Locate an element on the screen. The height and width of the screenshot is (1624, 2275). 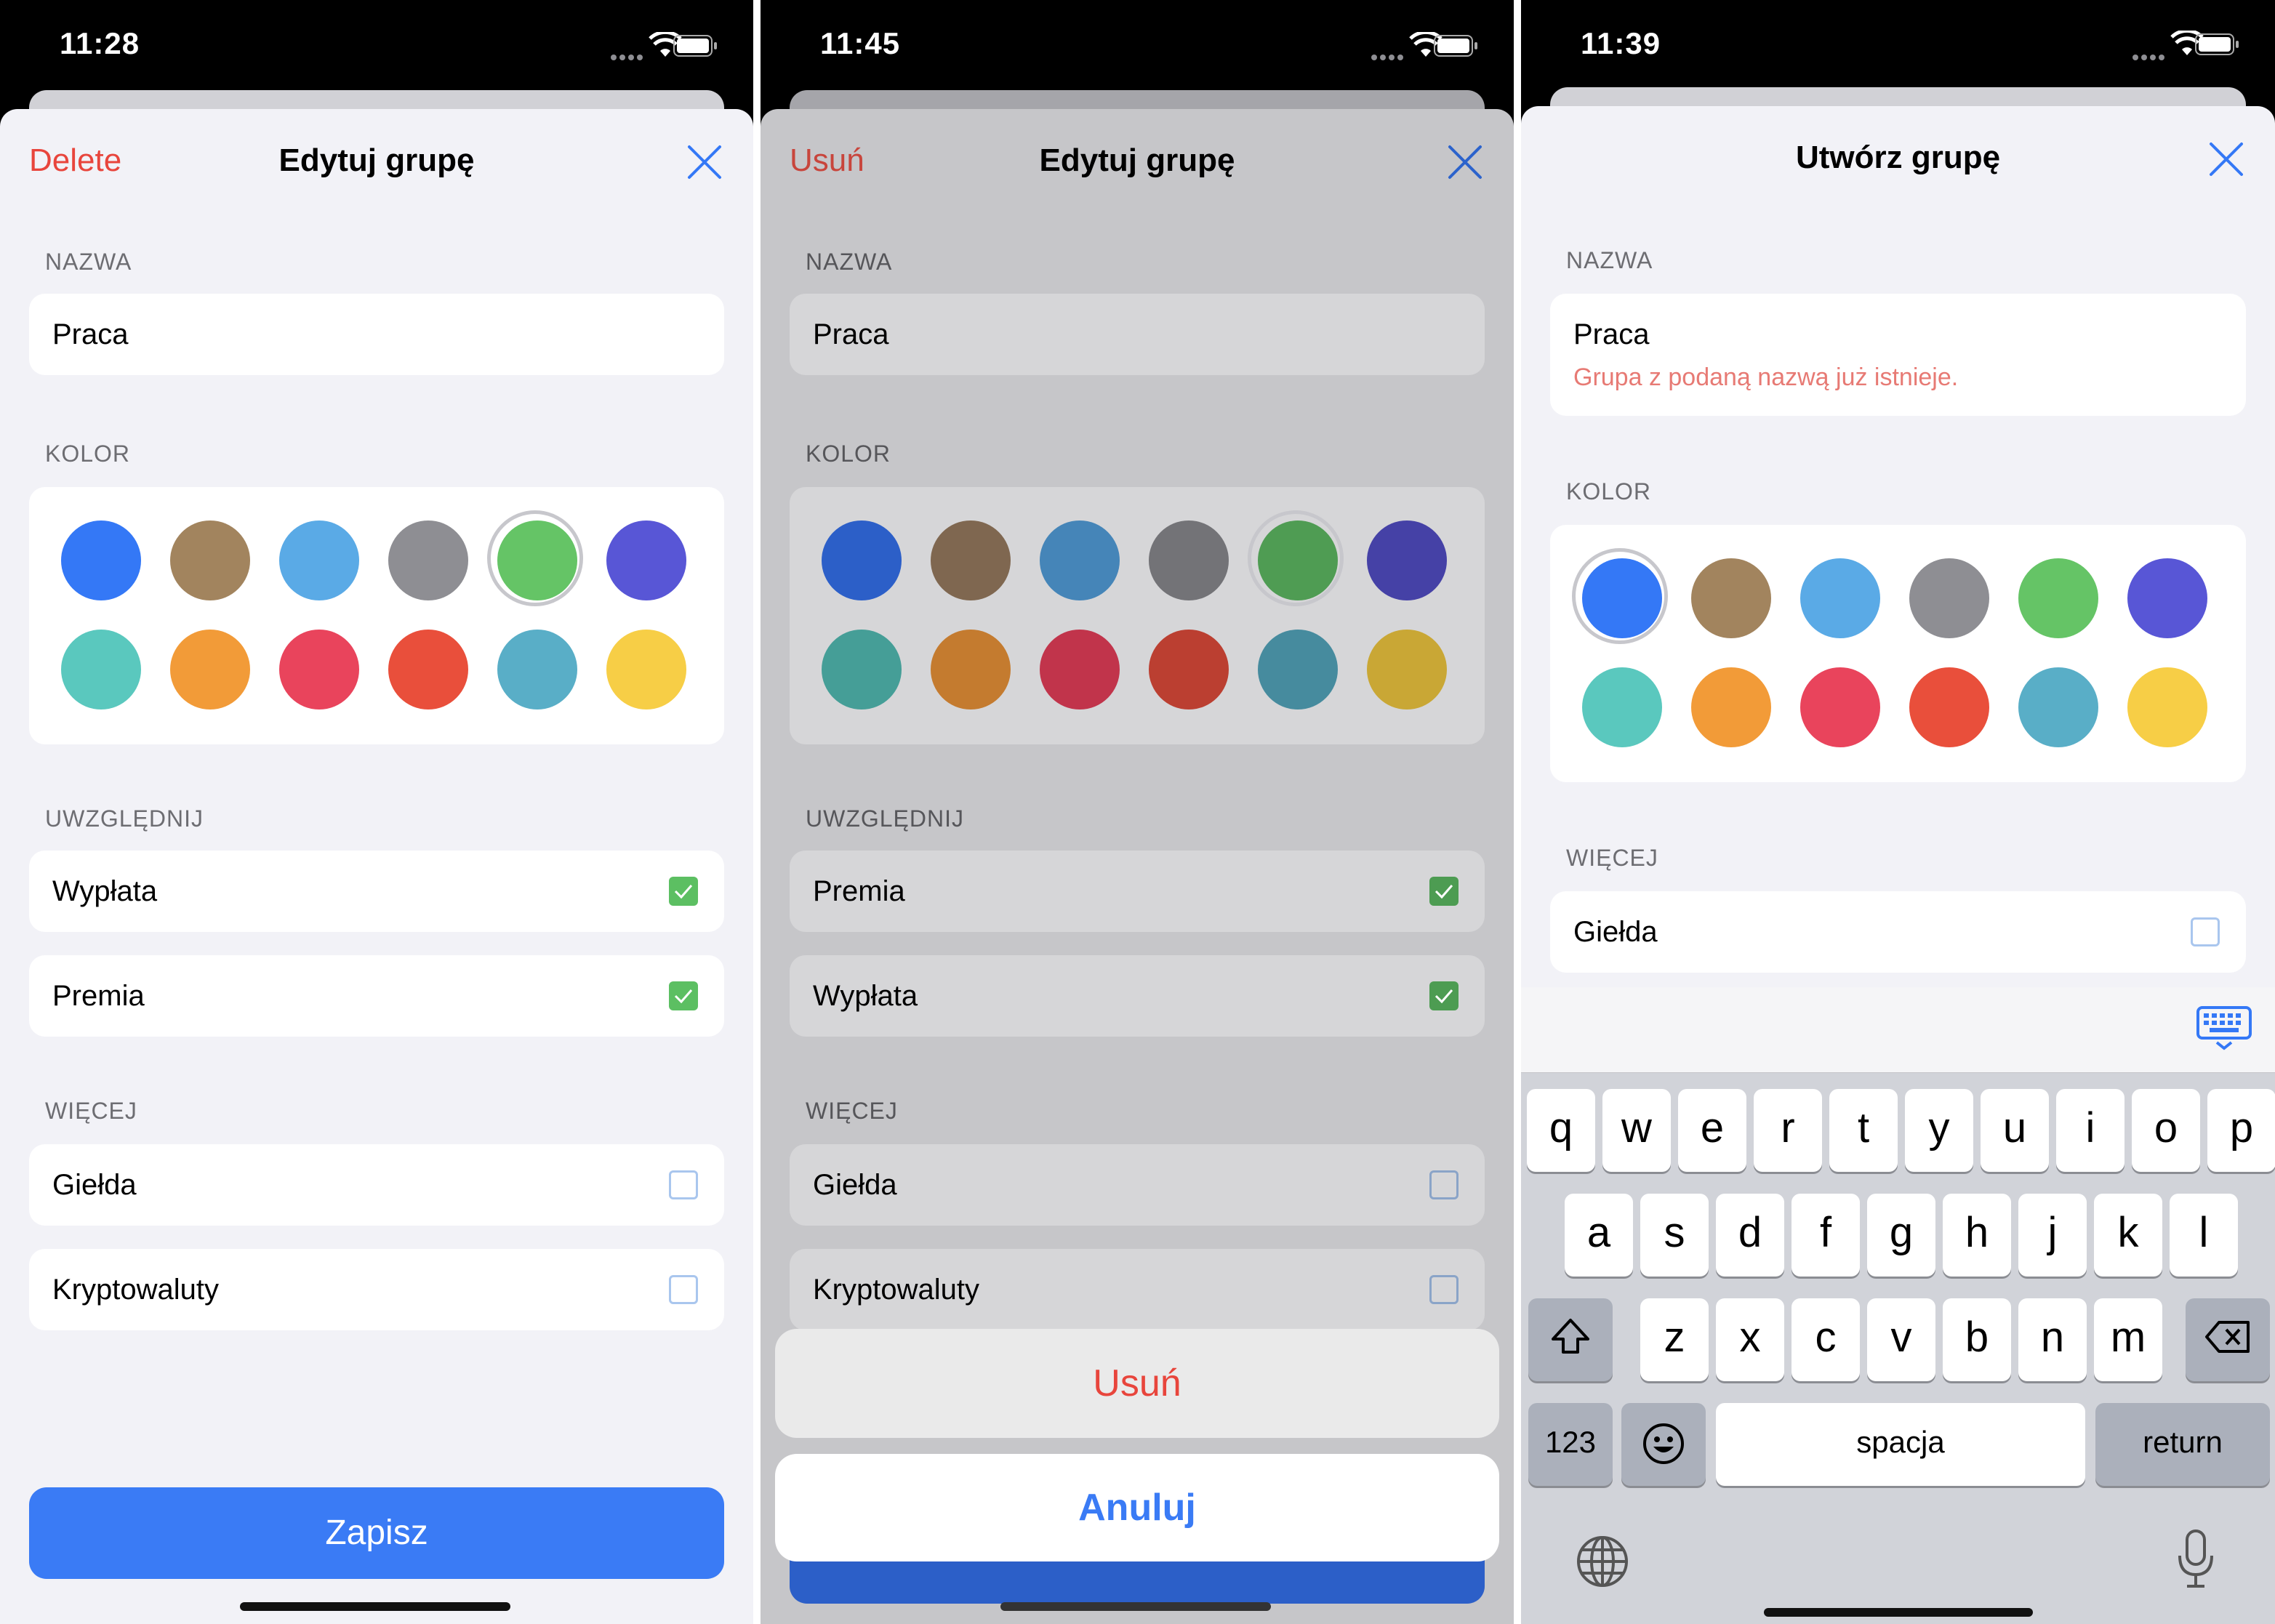
key-s: s is located at coordinates (1674, 1235).